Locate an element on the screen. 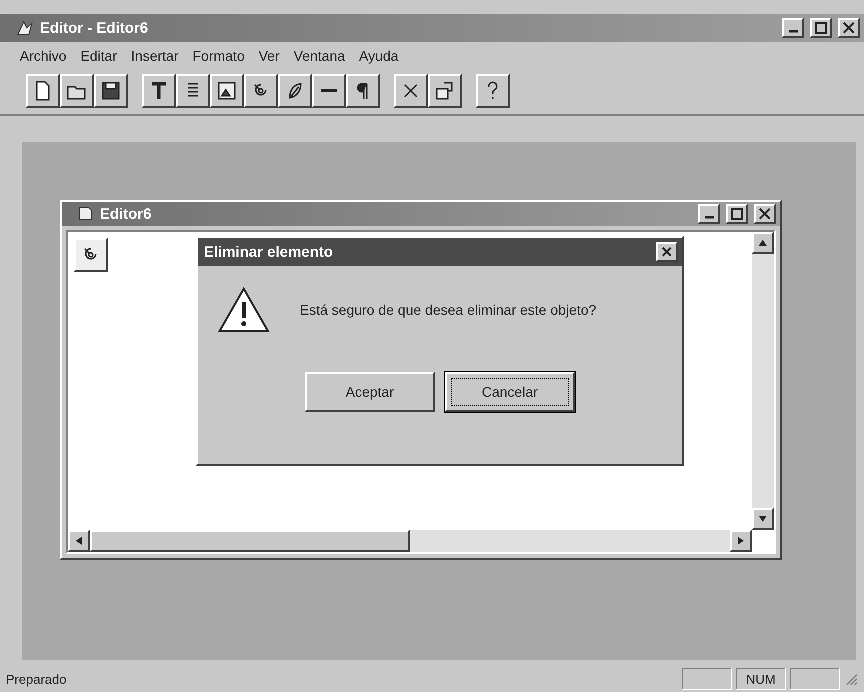 The width and height of the screenshot is (864, 692). left-arrow-icon is located at coordinates (79, 541).